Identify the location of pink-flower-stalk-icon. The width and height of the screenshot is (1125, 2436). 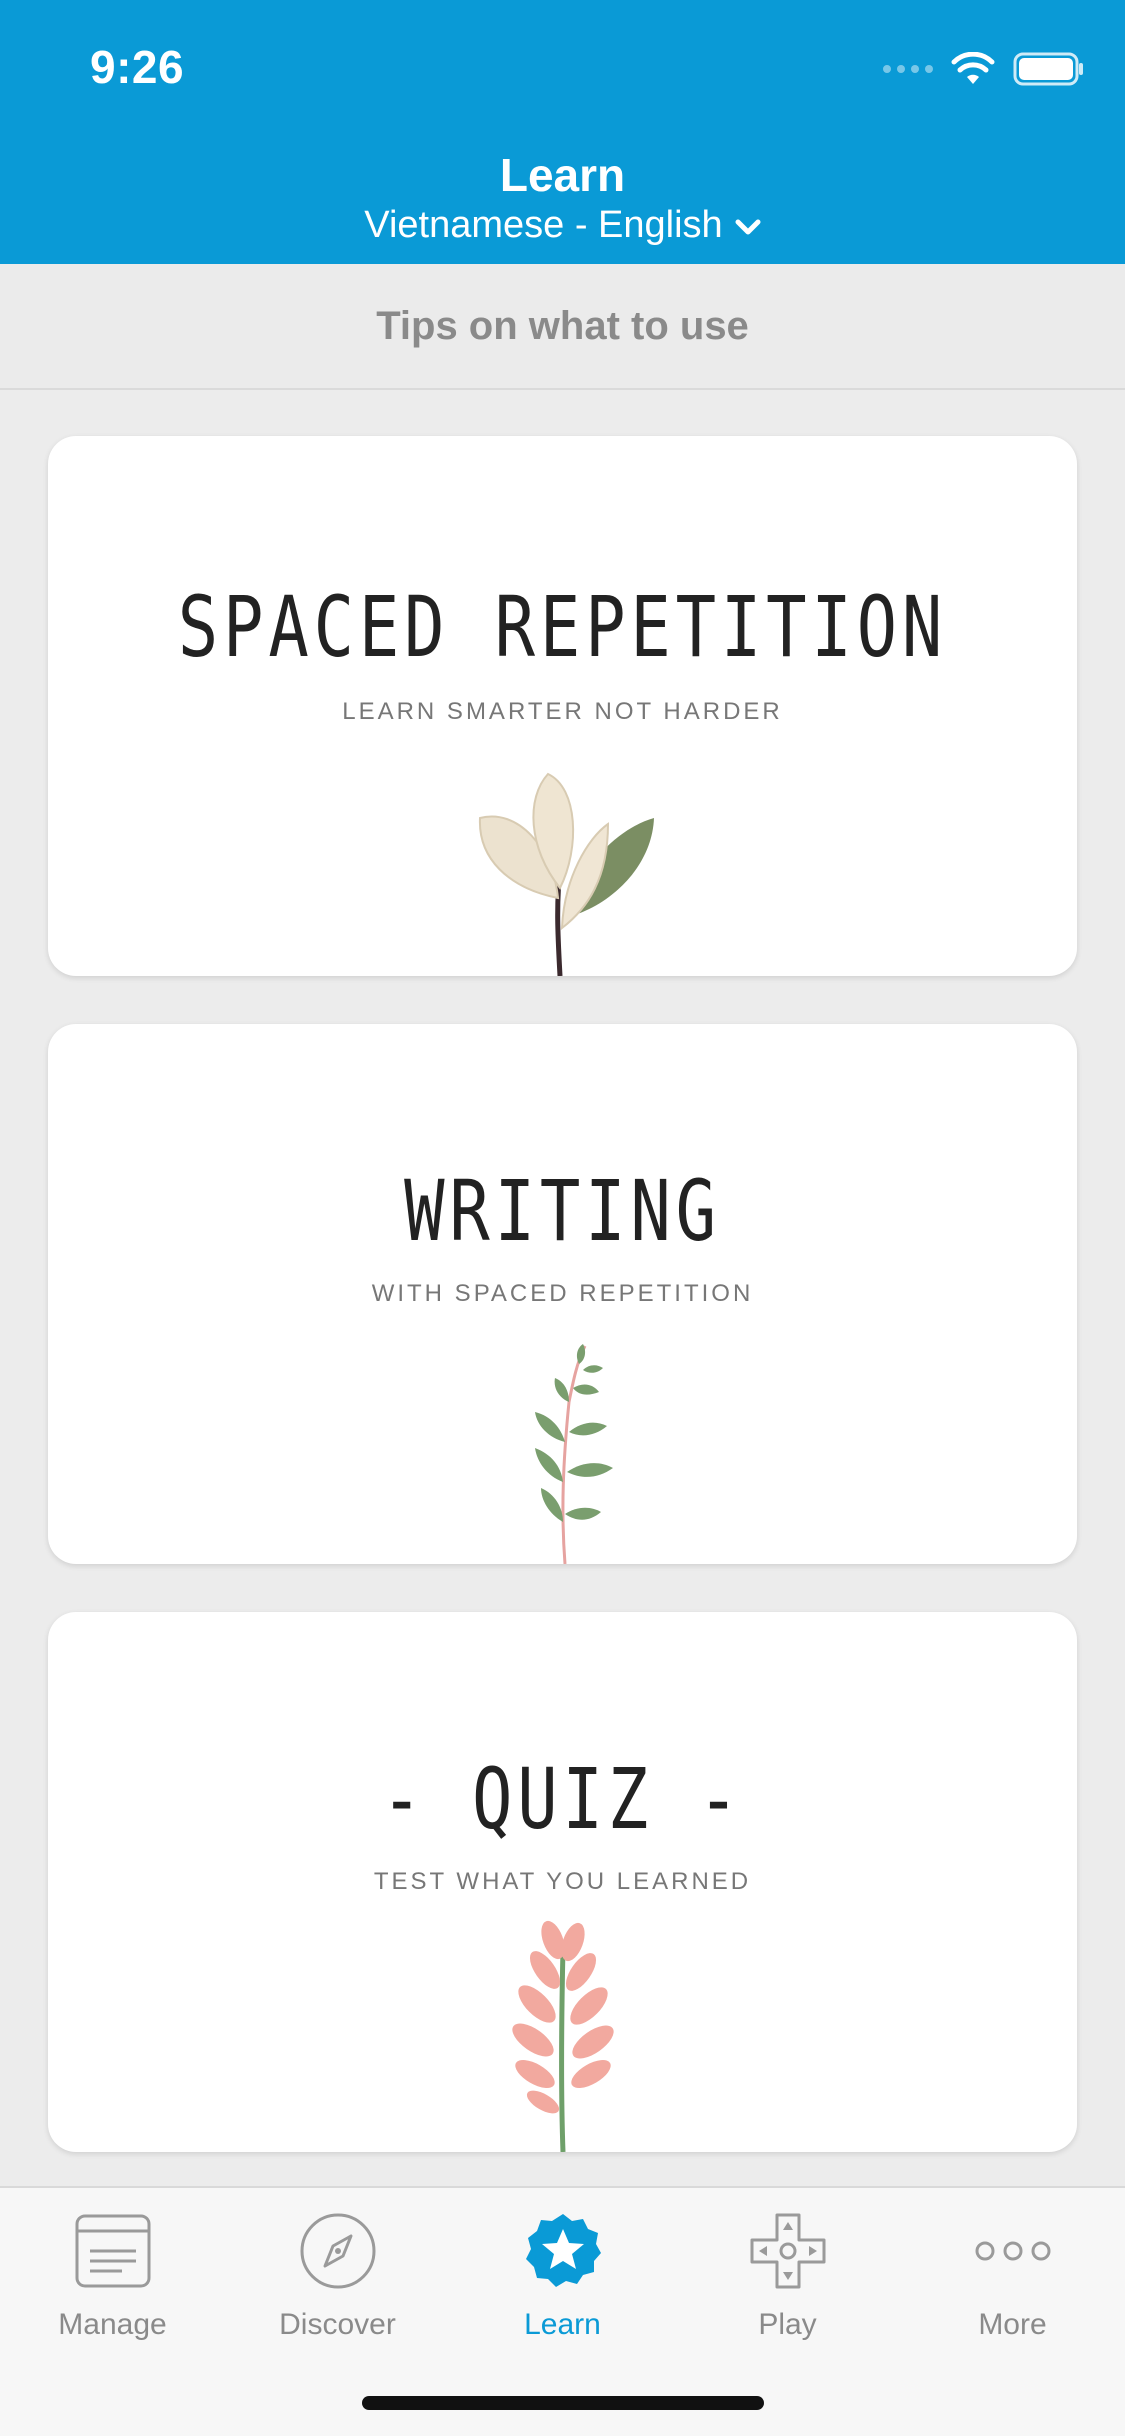
(562, 2036).